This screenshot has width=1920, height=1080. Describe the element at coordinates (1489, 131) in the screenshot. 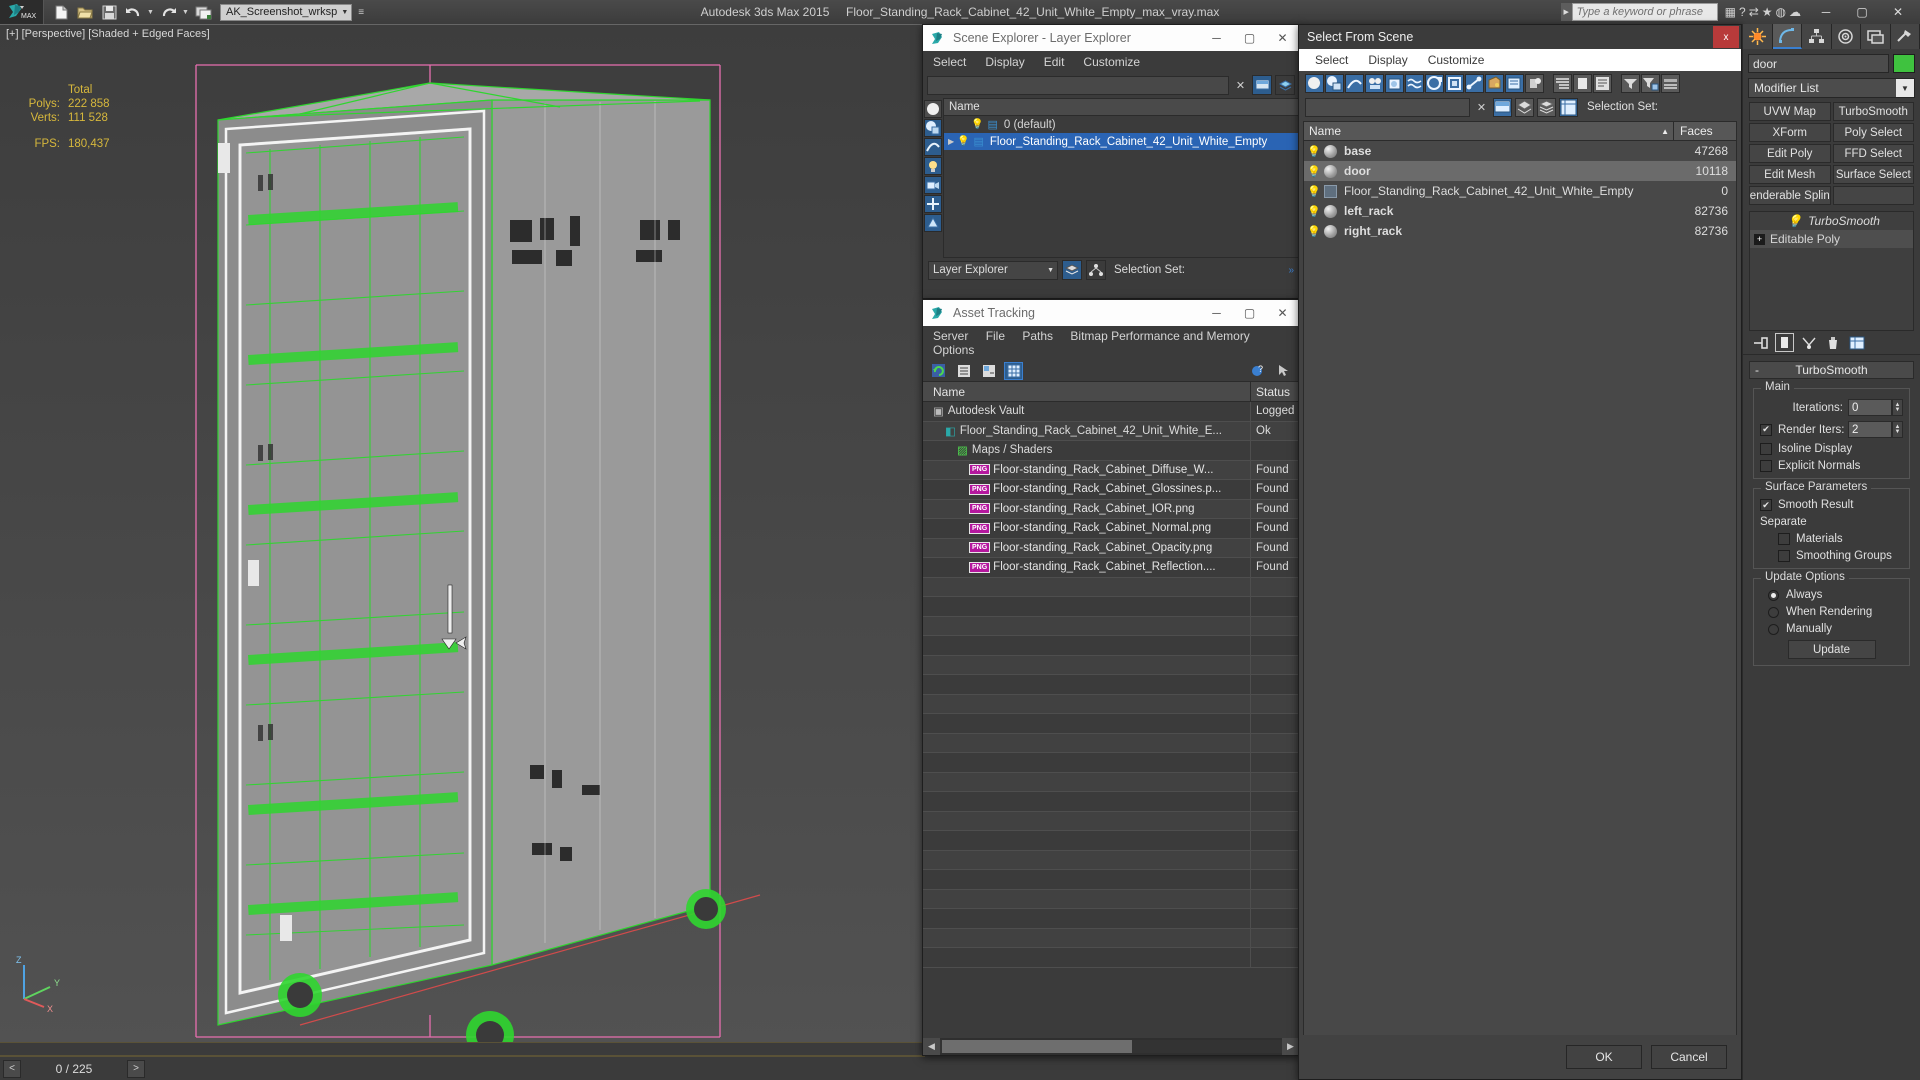

I see `column-name: Name ▲` at that location.